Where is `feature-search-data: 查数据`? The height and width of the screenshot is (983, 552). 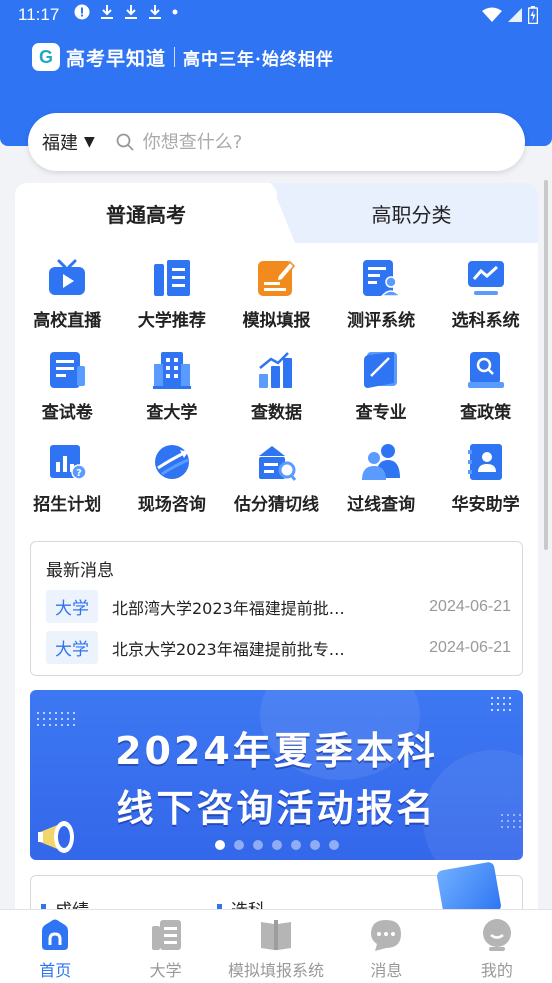 feature-search-data: 查数据 is located at coordinates (276, 396).